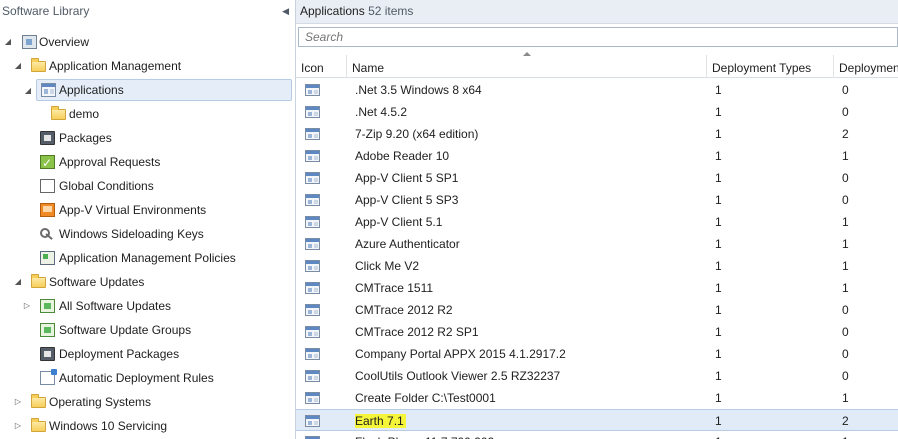 The width and height of the screenshot is (898, 439). What do you see at coordinates (147, 306) in the screenshot?
I see `tree-item-all-software-updates: ▷ All Software Updates` at bounding box center [147, 306].